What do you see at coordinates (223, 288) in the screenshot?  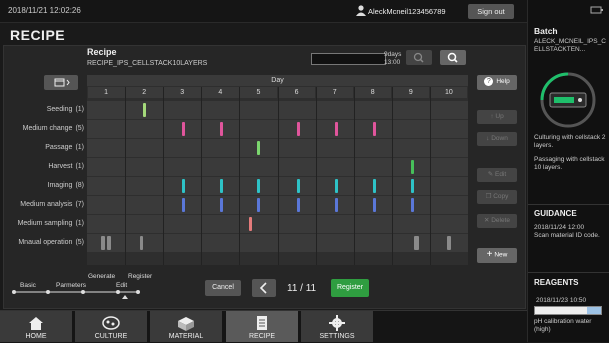 I see `cancel-button: Cancel` at bounding box center [223, 288].